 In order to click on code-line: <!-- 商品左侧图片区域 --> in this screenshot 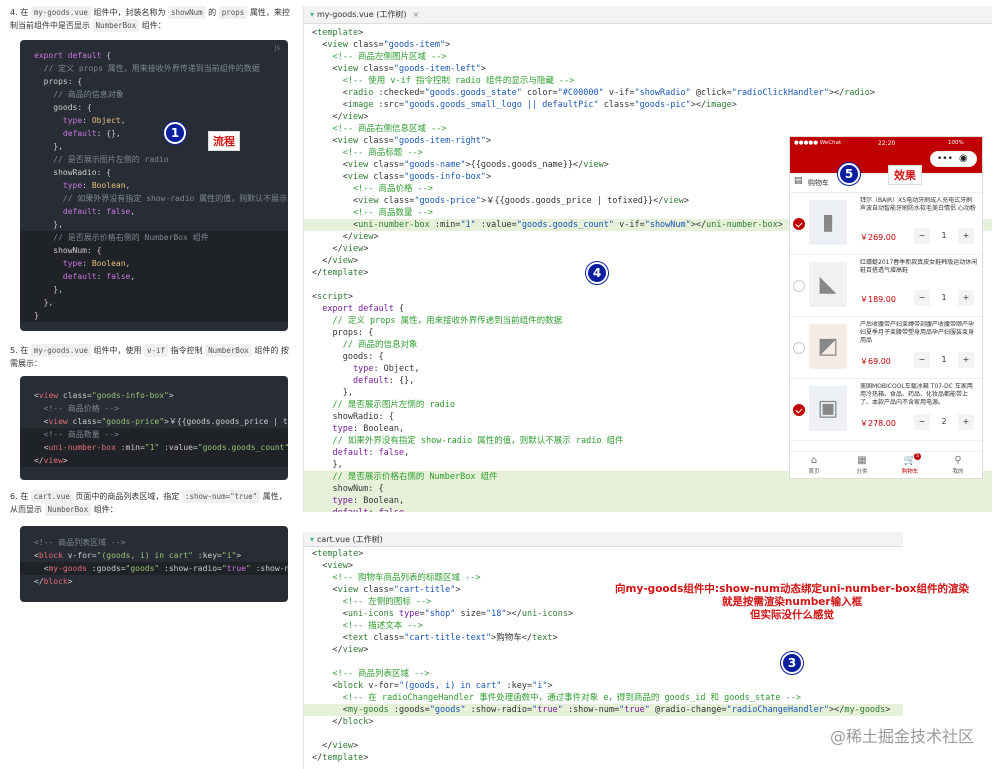, I will do `click(379, 57)`.